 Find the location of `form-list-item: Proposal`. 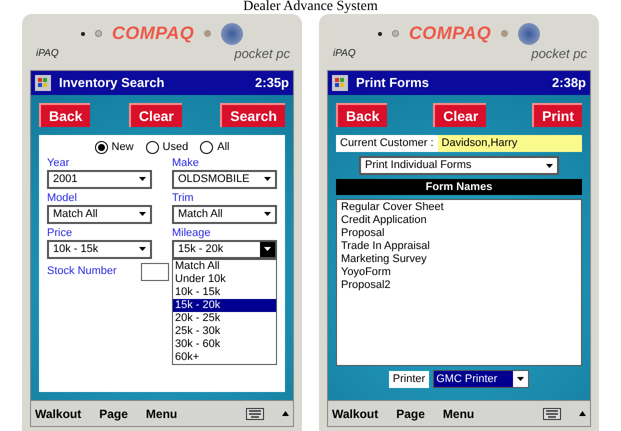

form-list-item: Proposal is located at coordinates (459, 233).